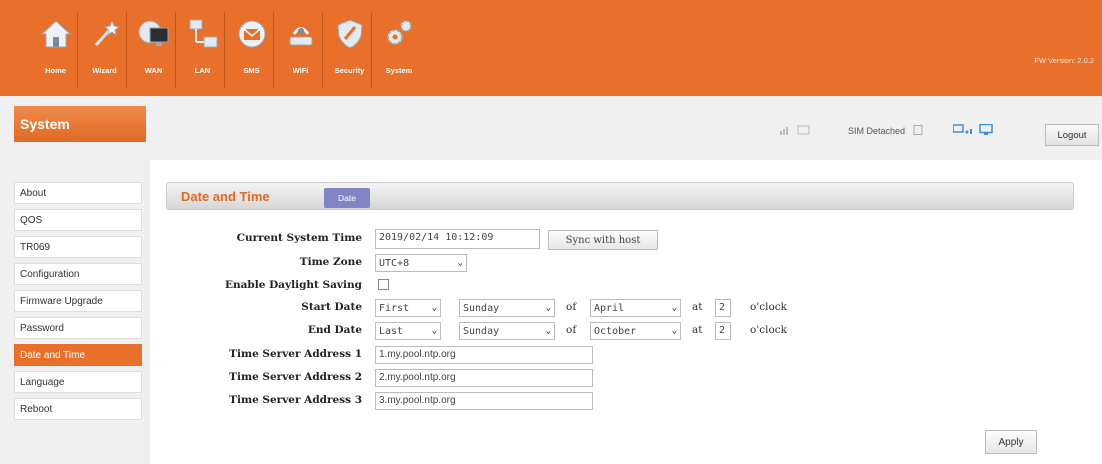  I want to click on time-server-1-label: Time Server Address 1, so click(295, 354).